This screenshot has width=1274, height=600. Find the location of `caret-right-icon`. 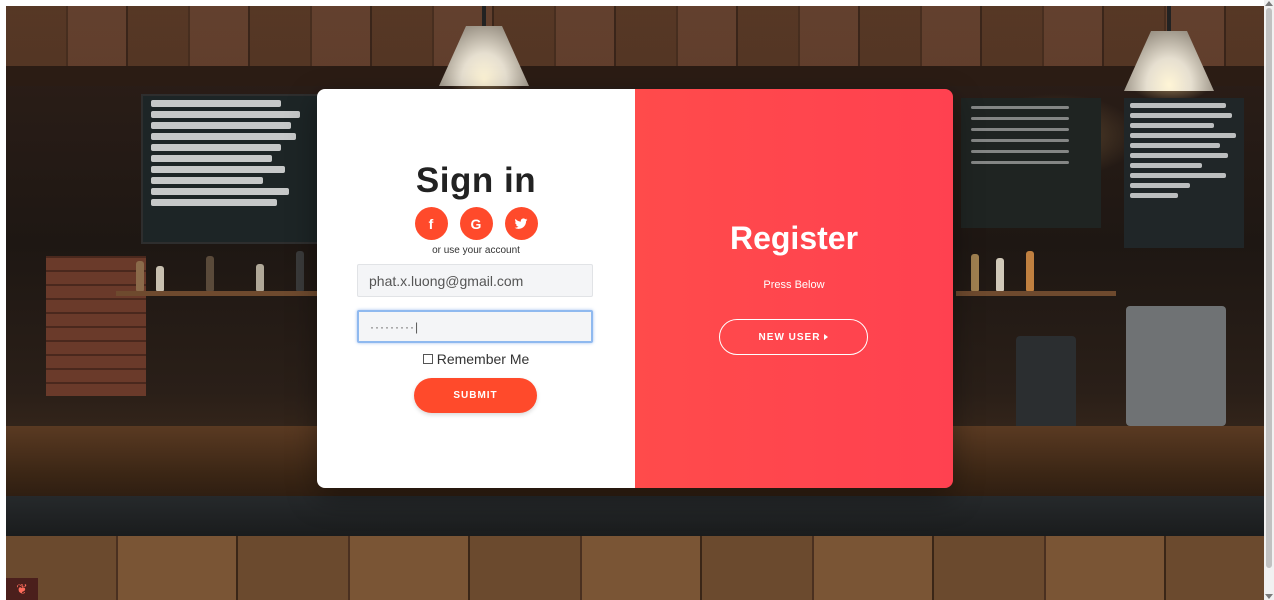

caret-right-icon is located at coordinates (826, 337).